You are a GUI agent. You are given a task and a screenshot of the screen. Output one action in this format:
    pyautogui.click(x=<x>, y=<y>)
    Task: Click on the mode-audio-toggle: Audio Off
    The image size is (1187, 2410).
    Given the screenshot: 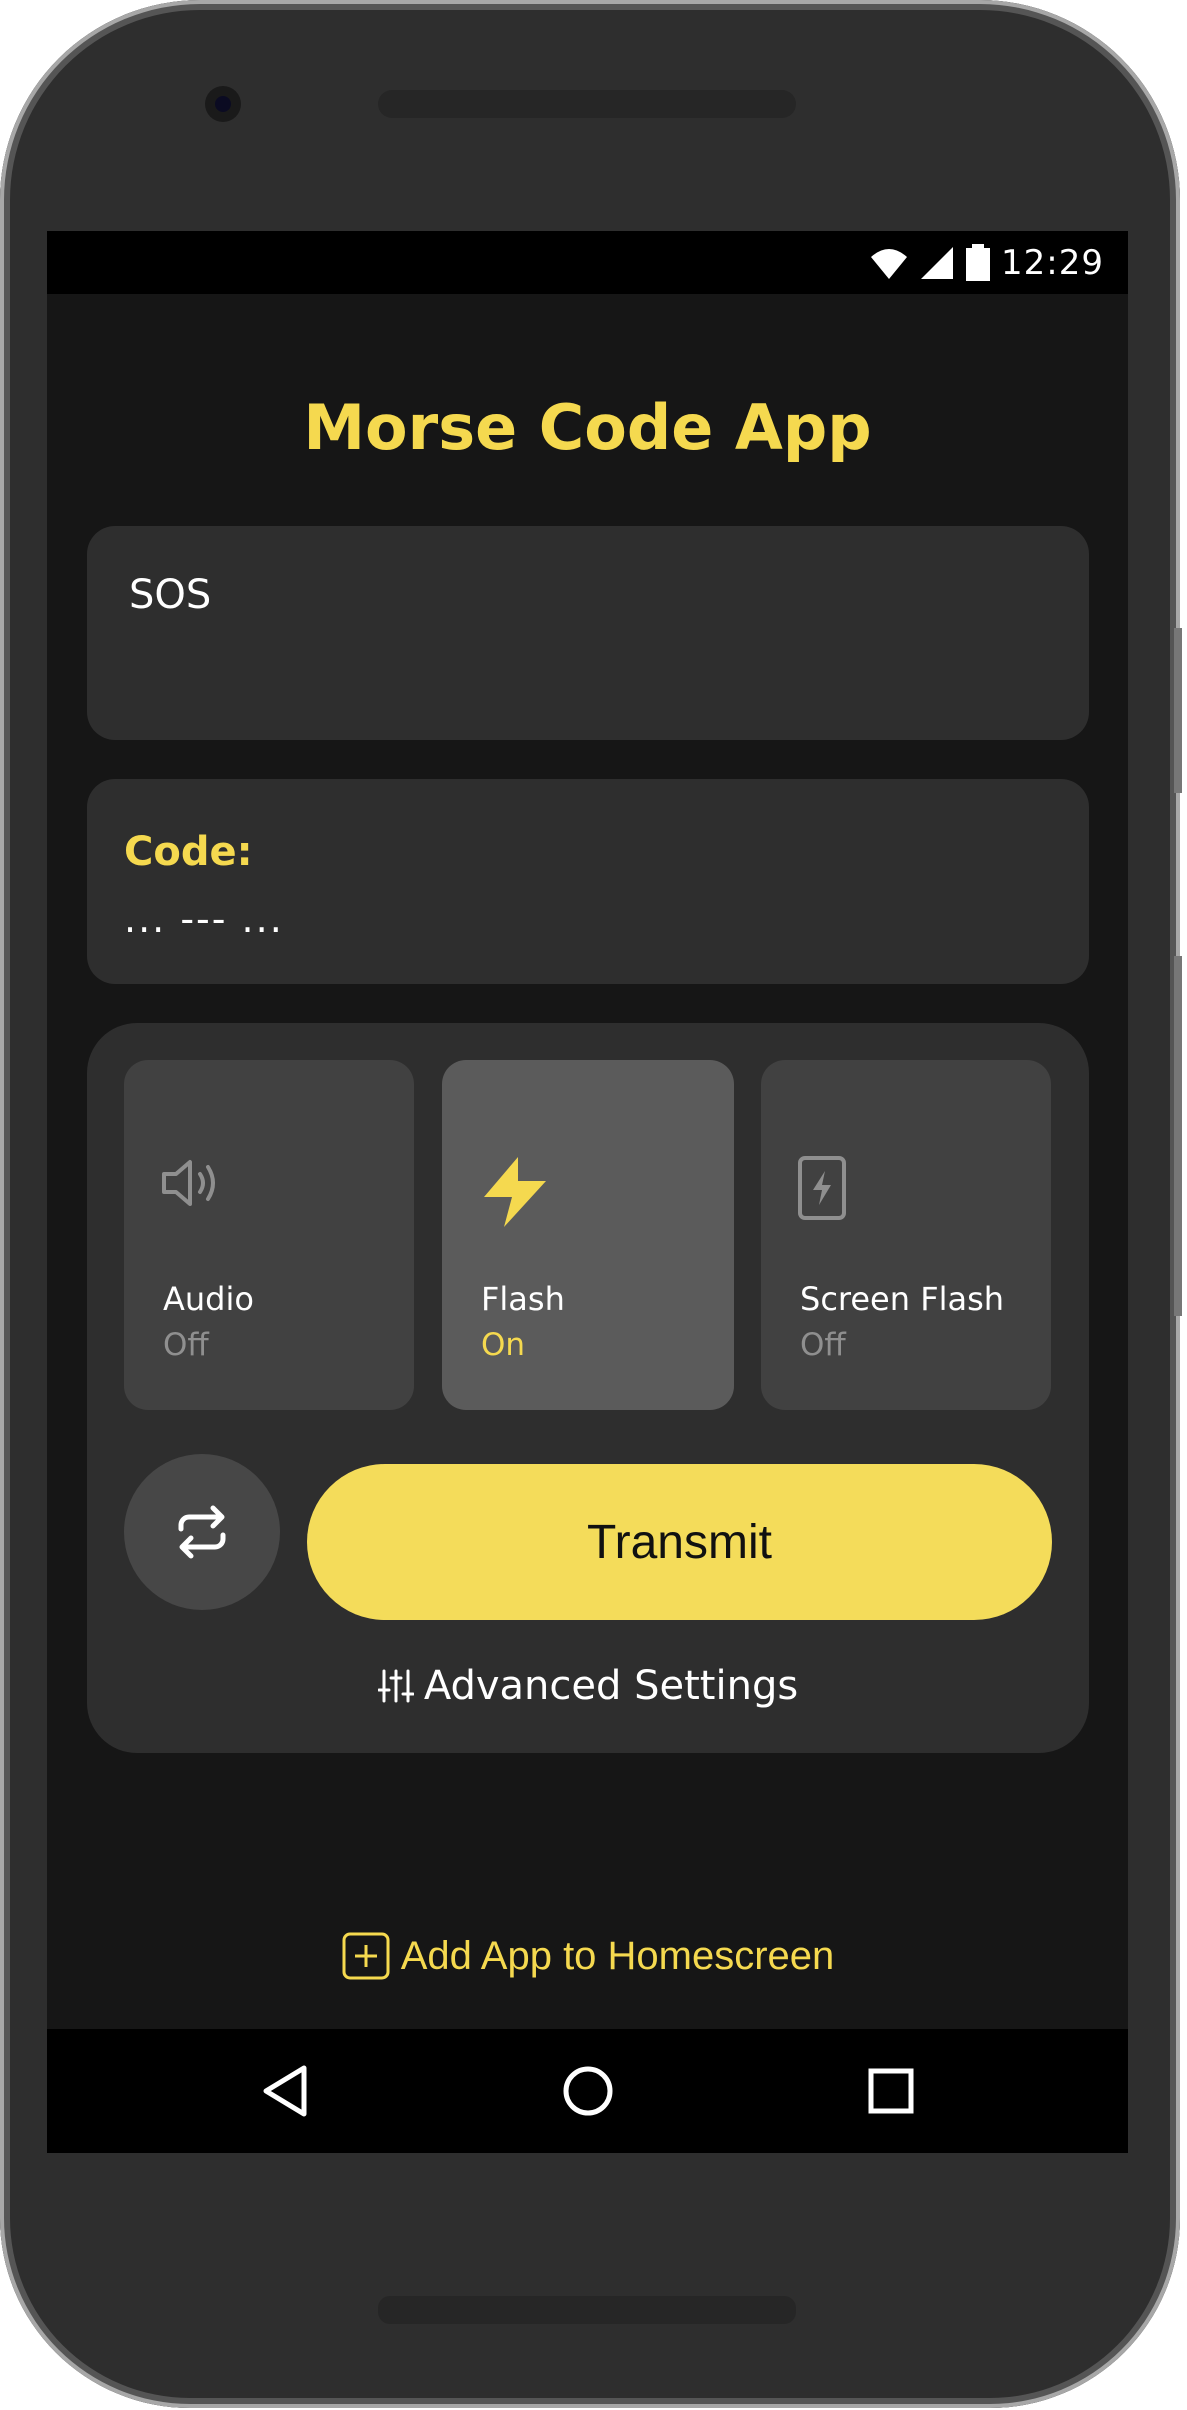 What is the action you would take?
    pyautogui.click(x=269, y=1235)
    